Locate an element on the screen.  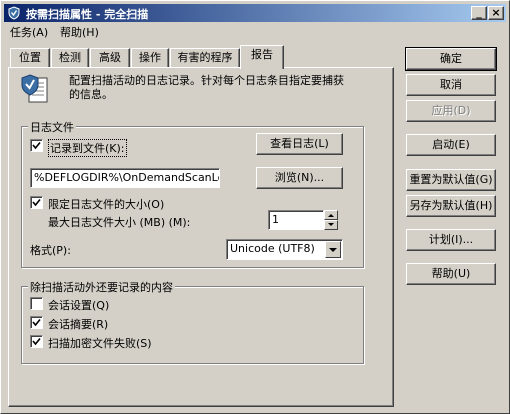
tab-unwanted-programs: 有害的程序 is located at coordinates (205, 58).